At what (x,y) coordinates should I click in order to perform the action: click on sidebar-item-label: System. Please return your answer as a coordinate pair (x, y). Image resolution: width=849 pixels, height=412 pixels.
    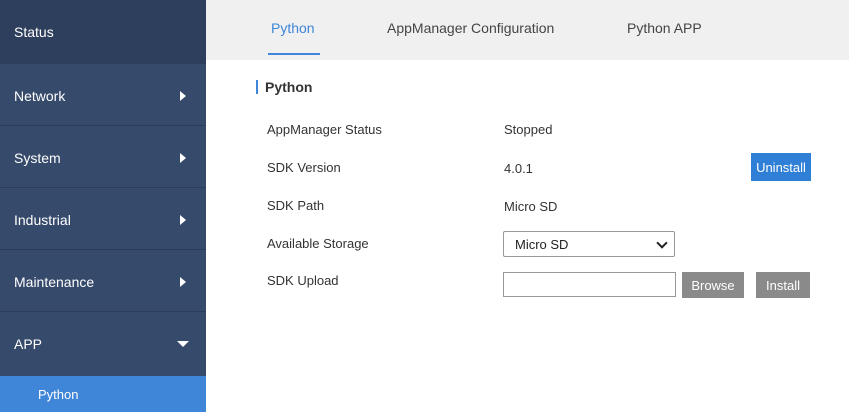
    Looking at the image, I should click on (37, 157).